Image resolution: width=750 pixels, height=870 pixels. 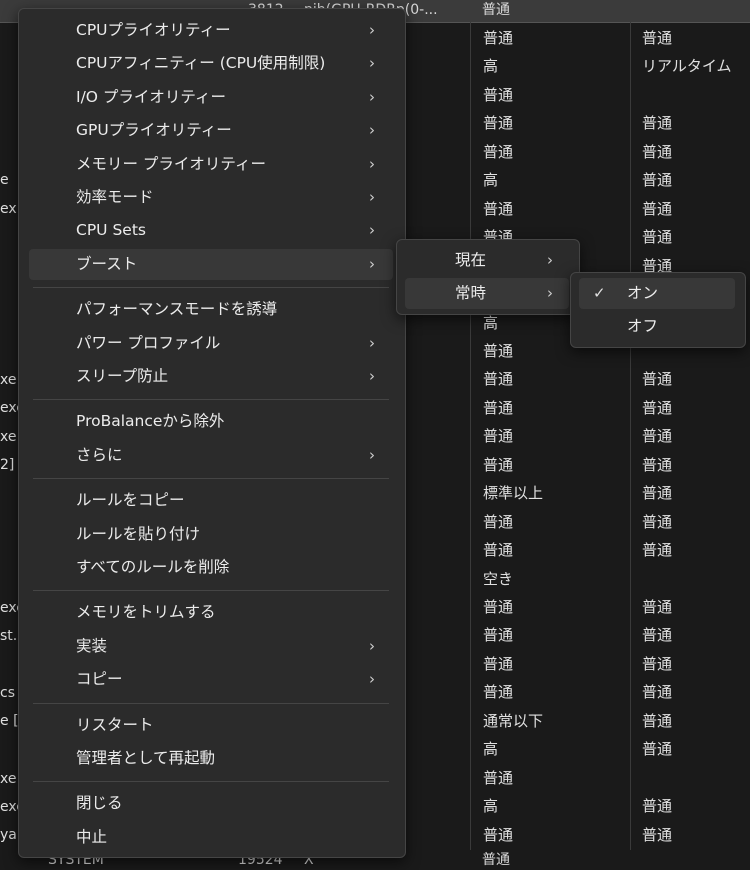 I want to click on menu-item-4-2: コピー ›, so click(x=211, y=679).